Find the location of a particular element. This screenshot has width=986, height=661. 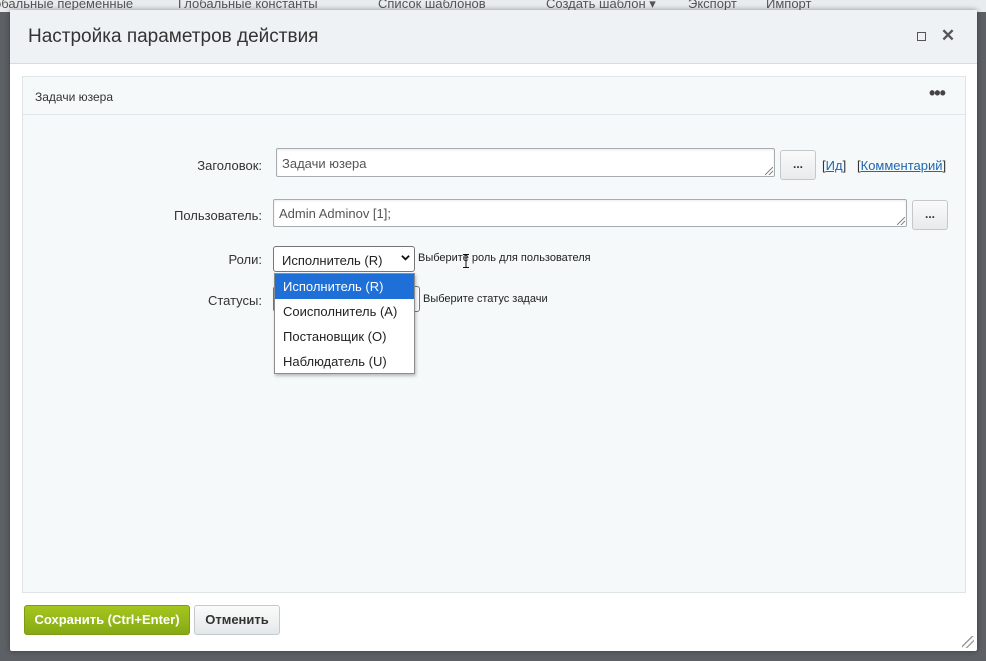

roles-option: Наблюдатель (U) is located at coordinates (344, 361).